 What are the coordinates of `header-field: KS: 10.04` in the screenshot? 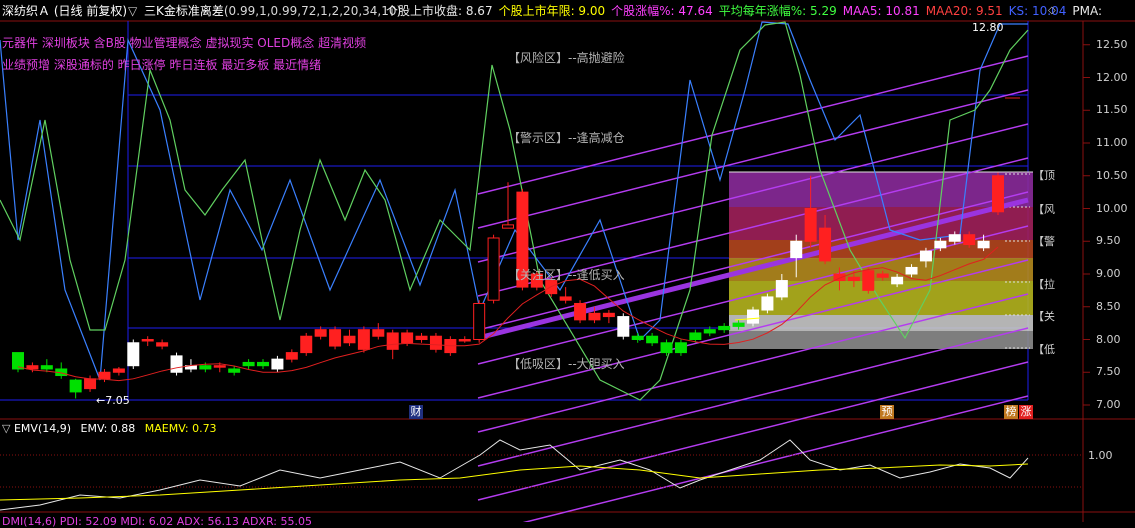 It's located at (1037, 11).